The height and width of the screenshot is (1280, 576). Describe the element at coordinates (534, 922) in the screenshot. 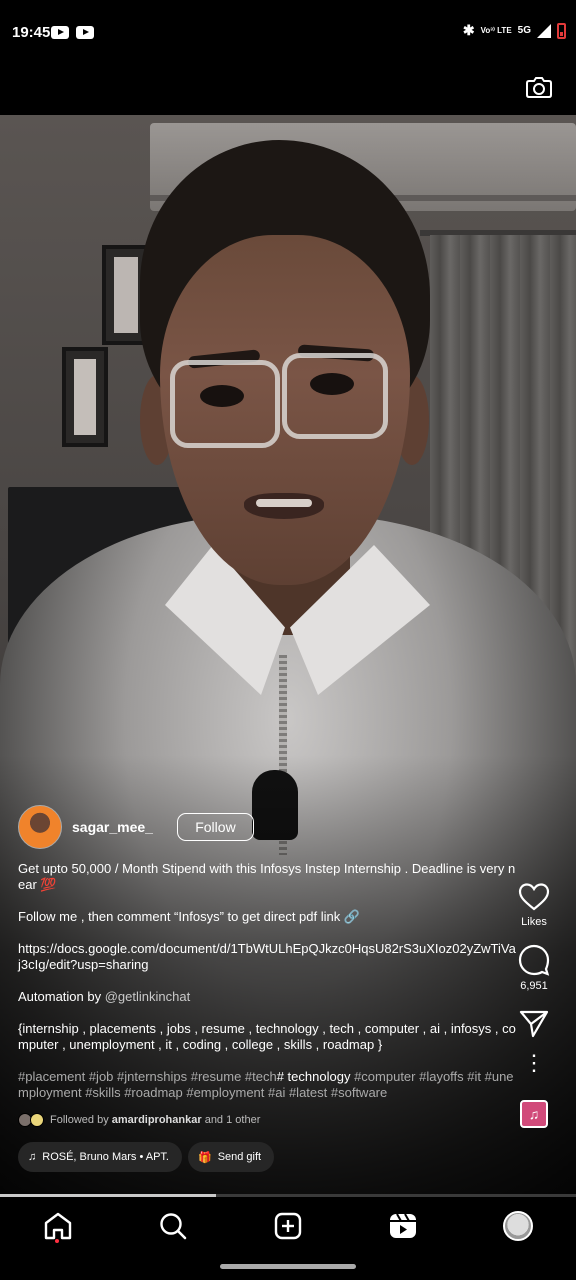

I see `likes-label: Likes` at that location.